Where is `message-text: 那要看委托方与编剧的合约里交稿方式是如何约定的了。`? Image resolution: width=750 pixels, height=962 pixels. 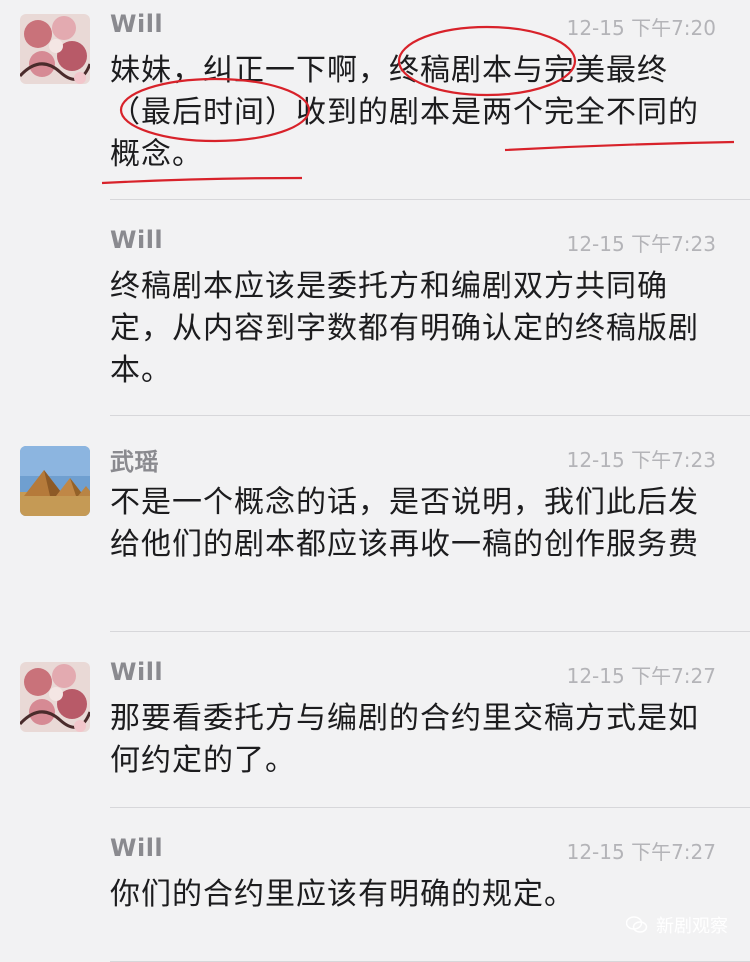 message-text: 那要看委托方与编剧的合约里交稿方式是如何约定的了。 is located at coordinates (404, 739).